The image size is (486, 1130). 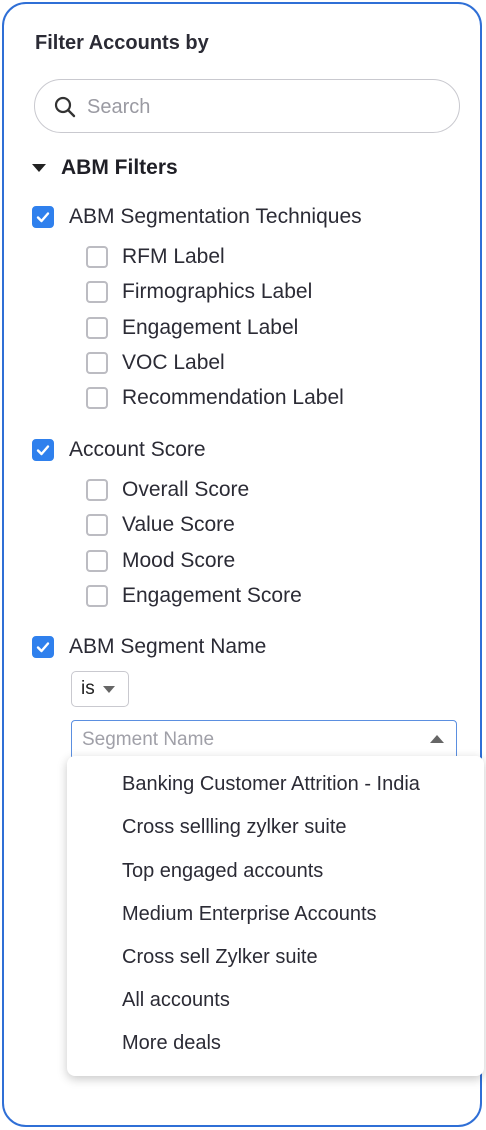 What do you see at coordinates (119, 167) in the screenshot?
I see `section-label: ABM Filters` at bounding box center [119, 167].